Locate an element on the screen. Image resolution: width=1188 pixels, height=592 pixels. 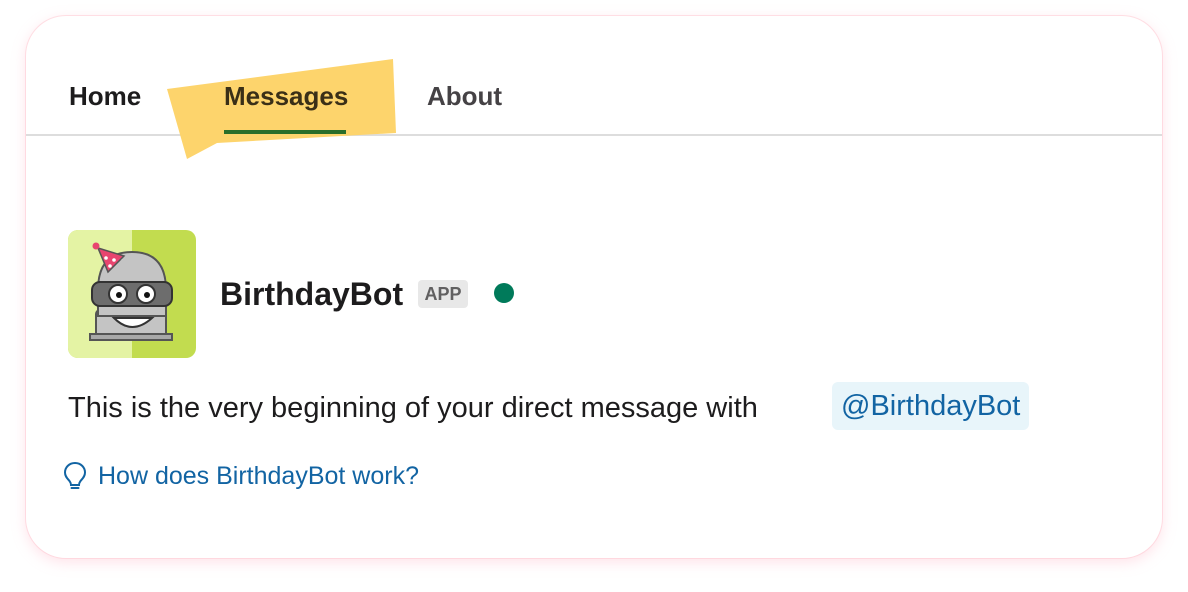
bot-avatar is located at coordinates (132, 294).